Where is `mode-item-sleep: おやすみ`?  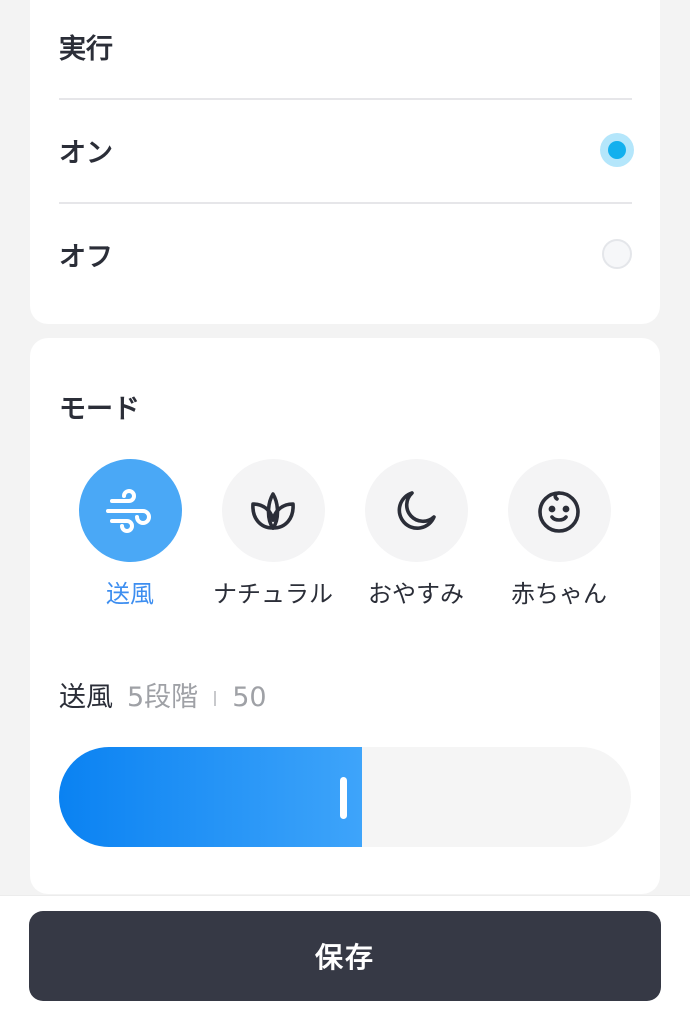 mode-item-sleep: おやすみ is located at coordinates (416, 535).